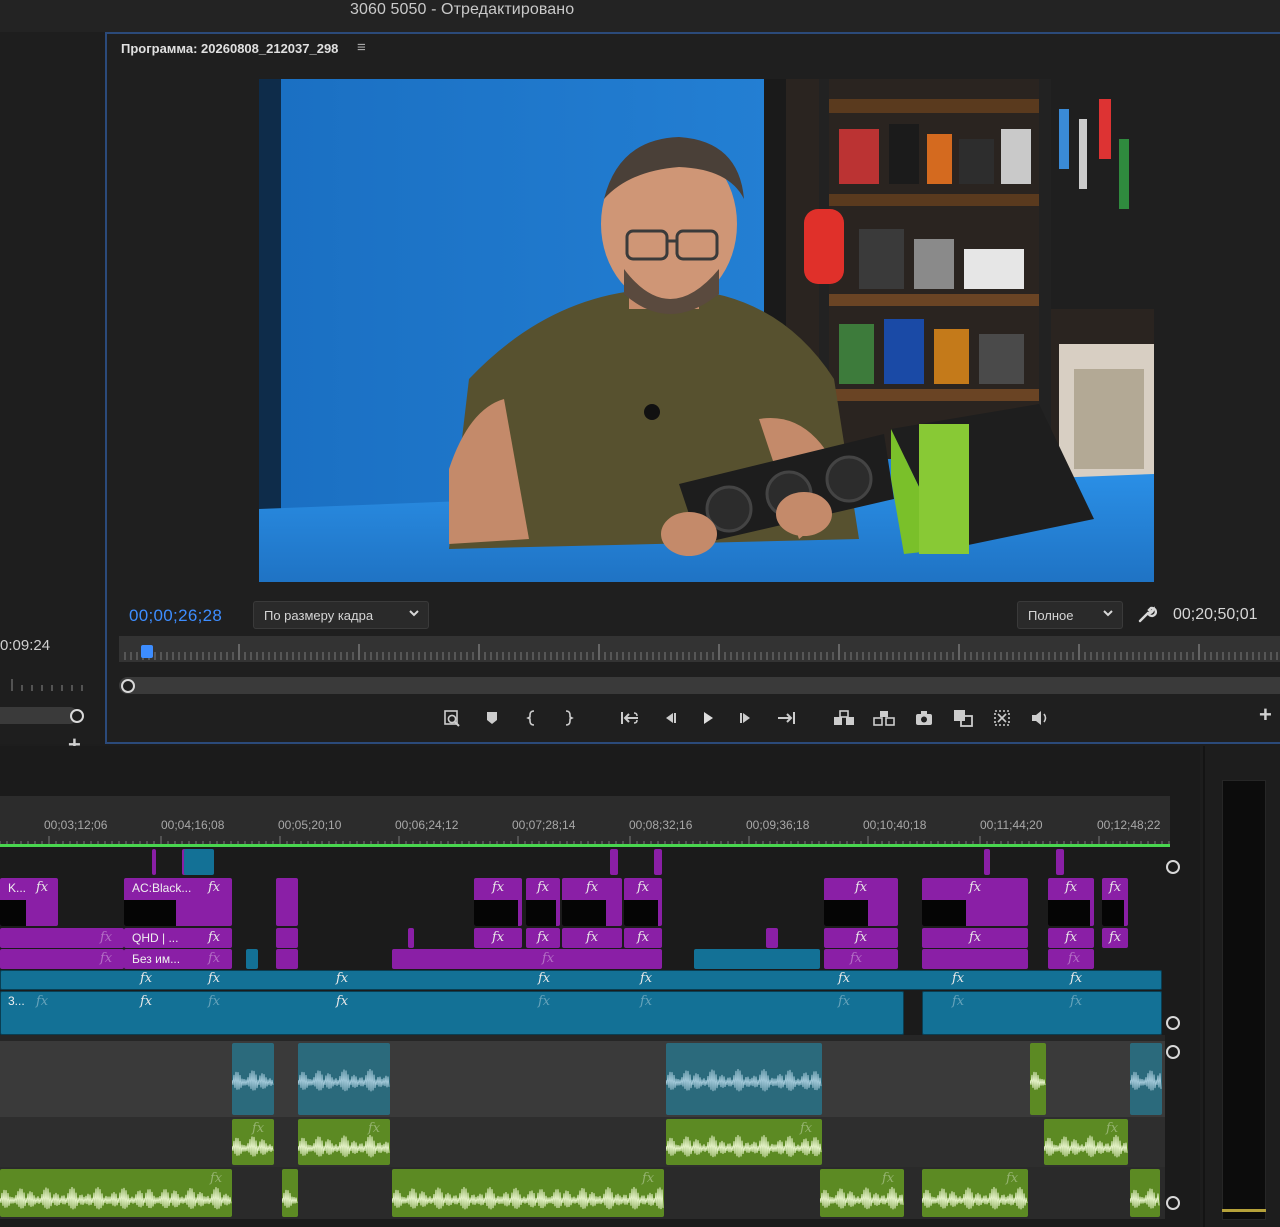 Image resolution: width=1280 pixels, height=1227 pixels. What do you see at coordinates (568, 718) in the screenshot?
I see `mark-out-button` at bounding box center [568, 718].